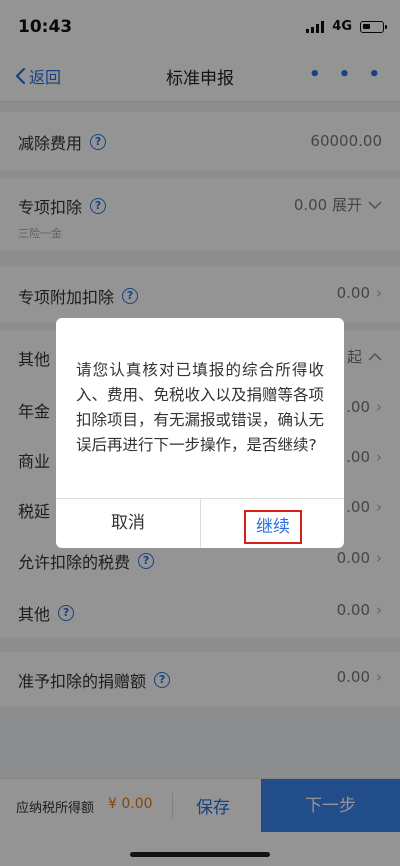 The image size is (400, 866). Describe the element at coordinates (128, 523) in the screenshot. I see `cancel-button: 取消` at that location.